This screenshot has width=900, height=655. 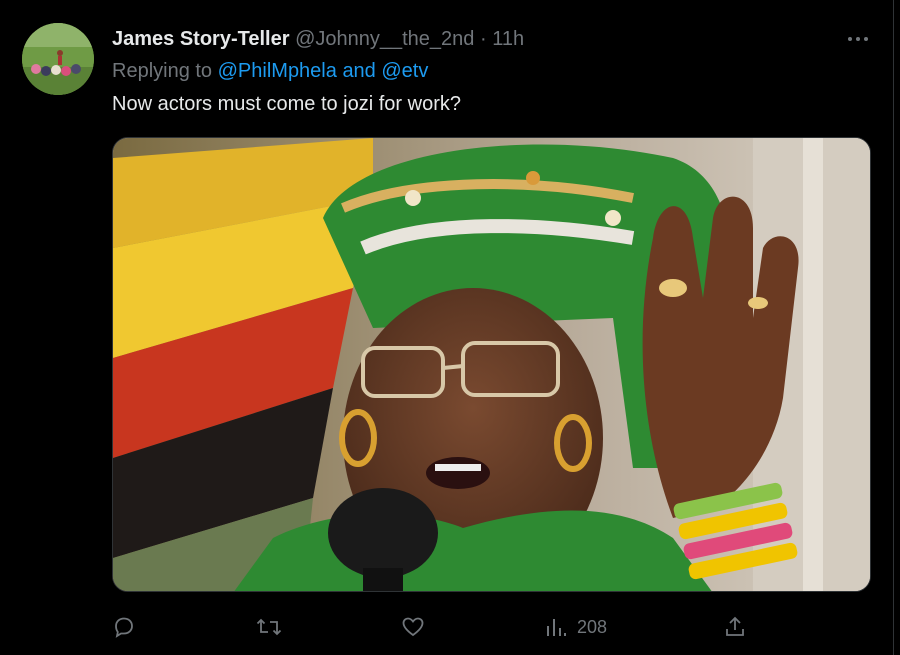 I want to click on reply-icon, so click(x=124, y=627).